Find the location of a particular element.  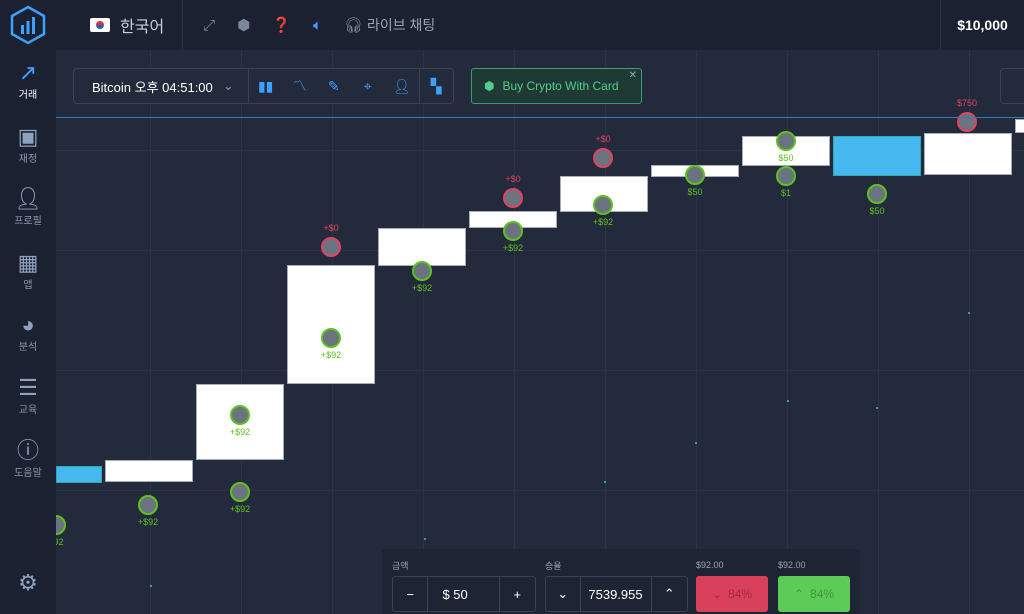

settings-button: ⚙ is located at coordinates (28, 583).